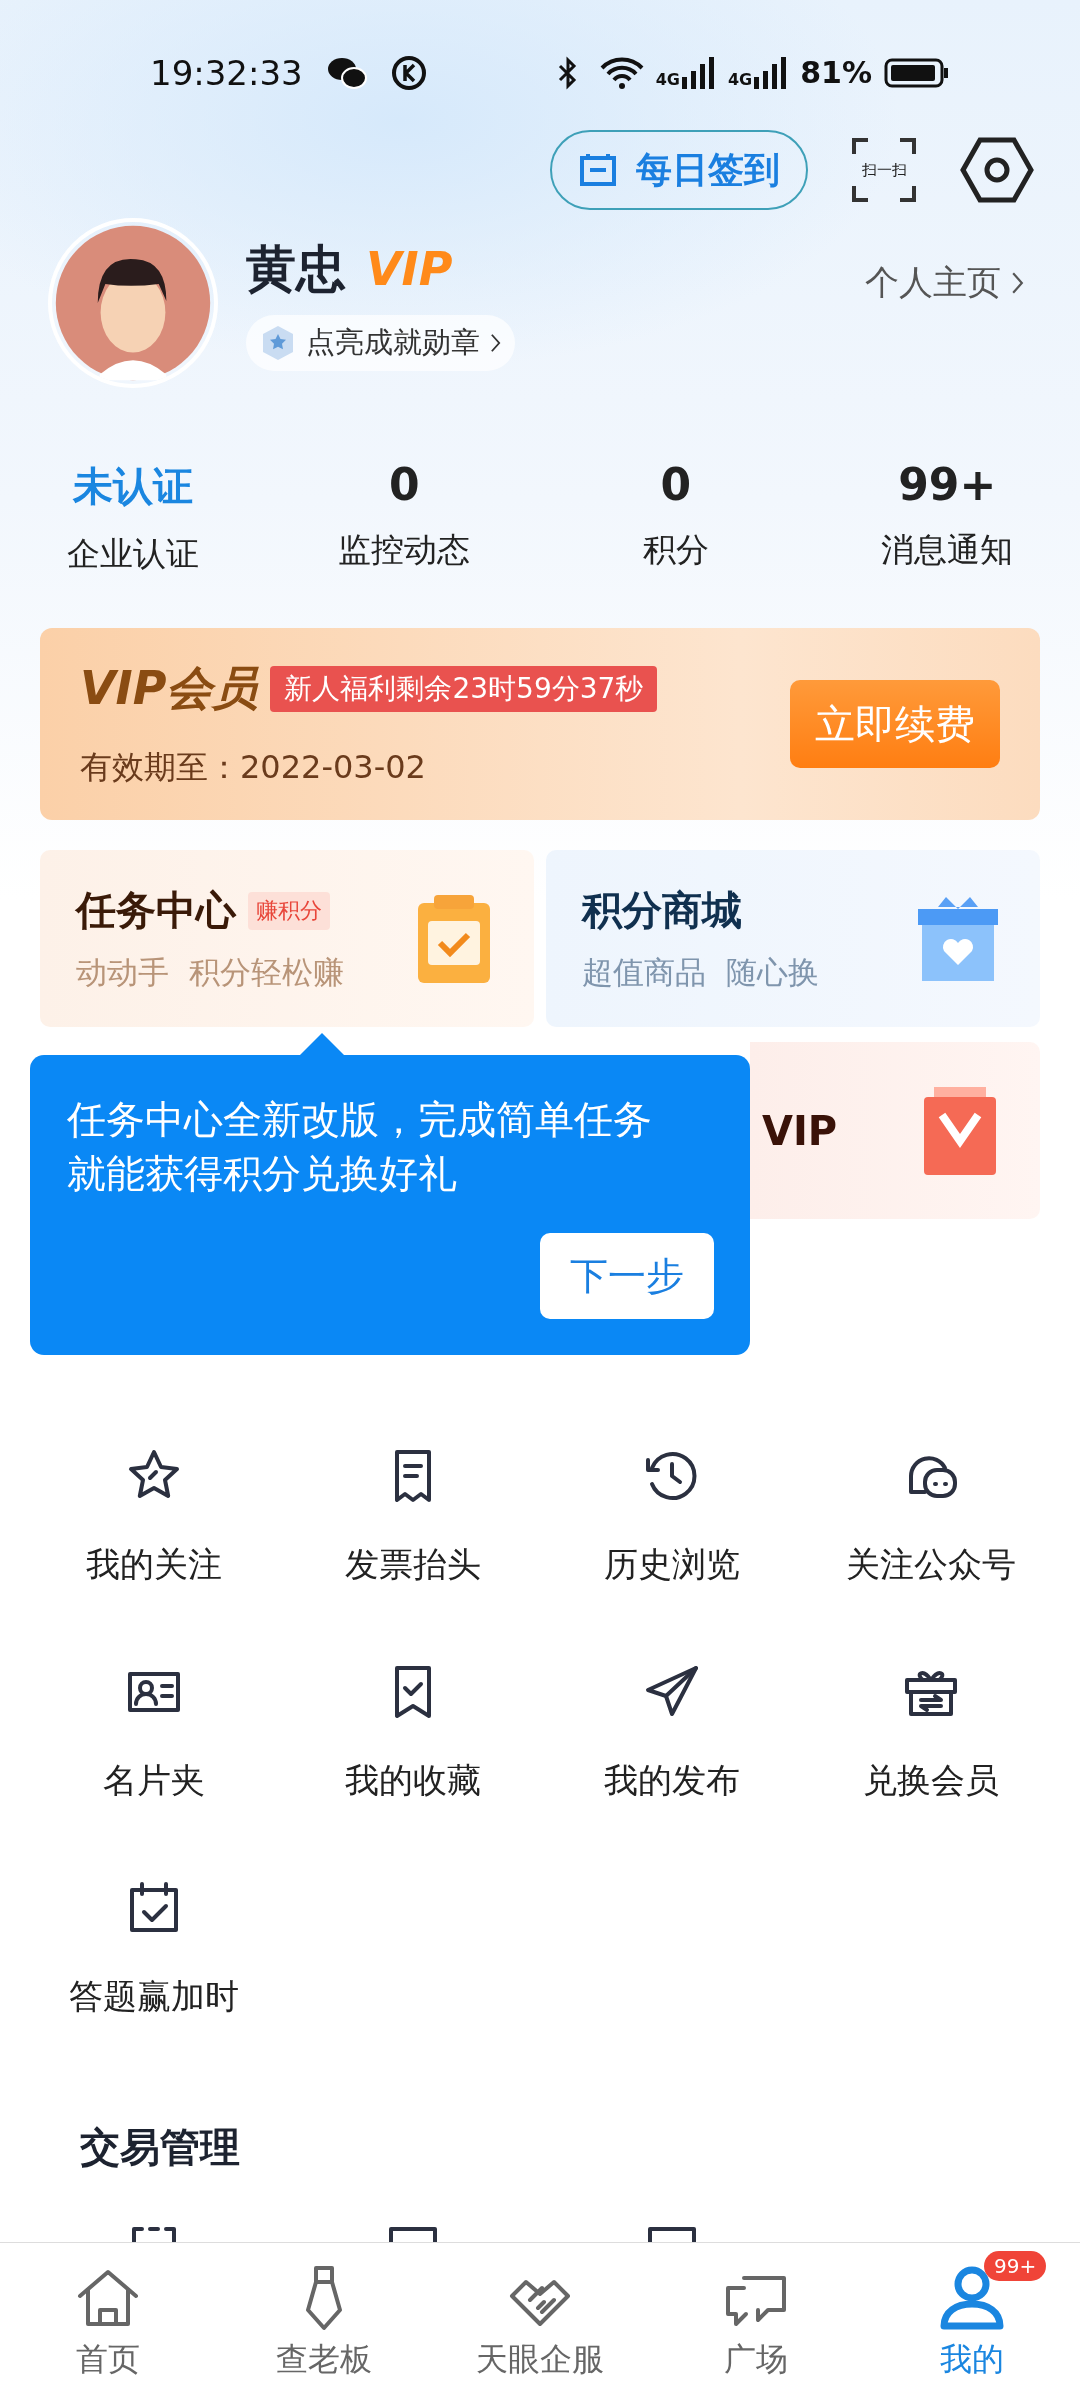  I want to click on function-item: 发票抬头, so click(413, 1516).